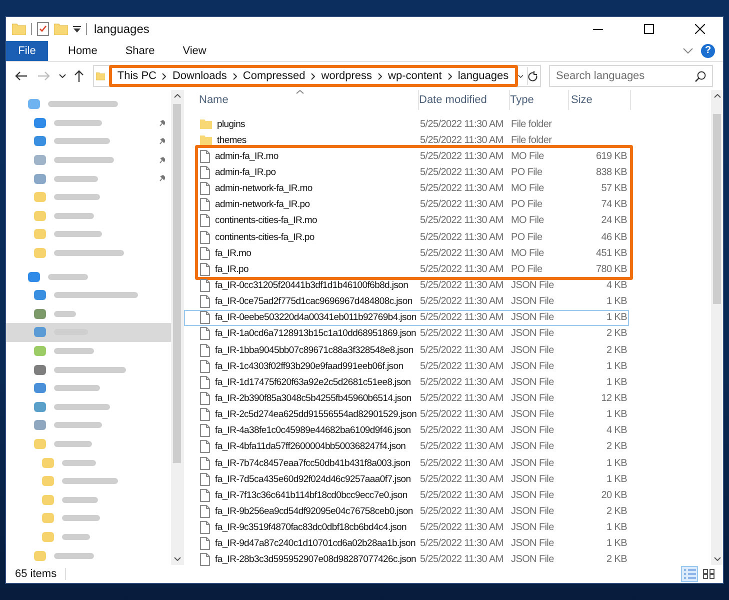 This screenshot has width=729, height=600. What do you see at coordinates (231, 140) in the screenshot?
I see `file-name: themes` at bounding box center [231, 140].